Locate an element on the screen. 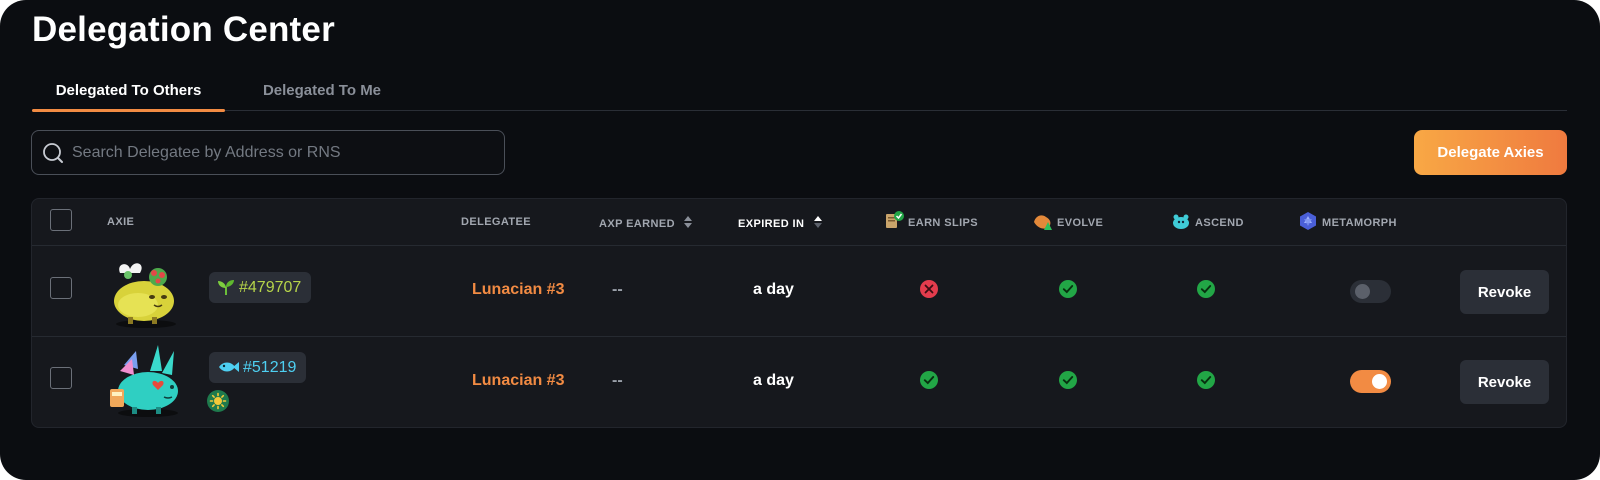 This screenshot has width=1600, height=480. search-input is located at coordinates (282, 152).